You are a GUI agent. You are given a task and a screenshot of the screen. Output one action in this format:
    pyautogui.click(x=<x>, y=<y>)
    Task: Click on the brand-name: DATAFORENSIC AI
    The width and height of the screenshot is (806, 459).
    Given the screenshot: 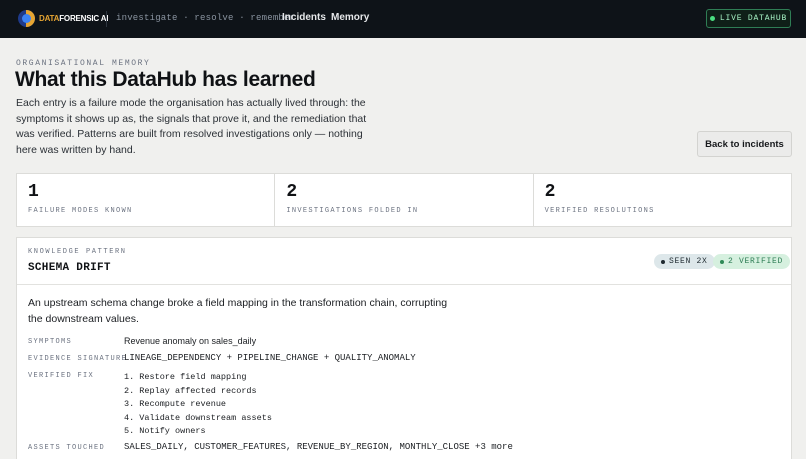 What is the action you would take?
    pyautogui.click(x=73, y=18)
    